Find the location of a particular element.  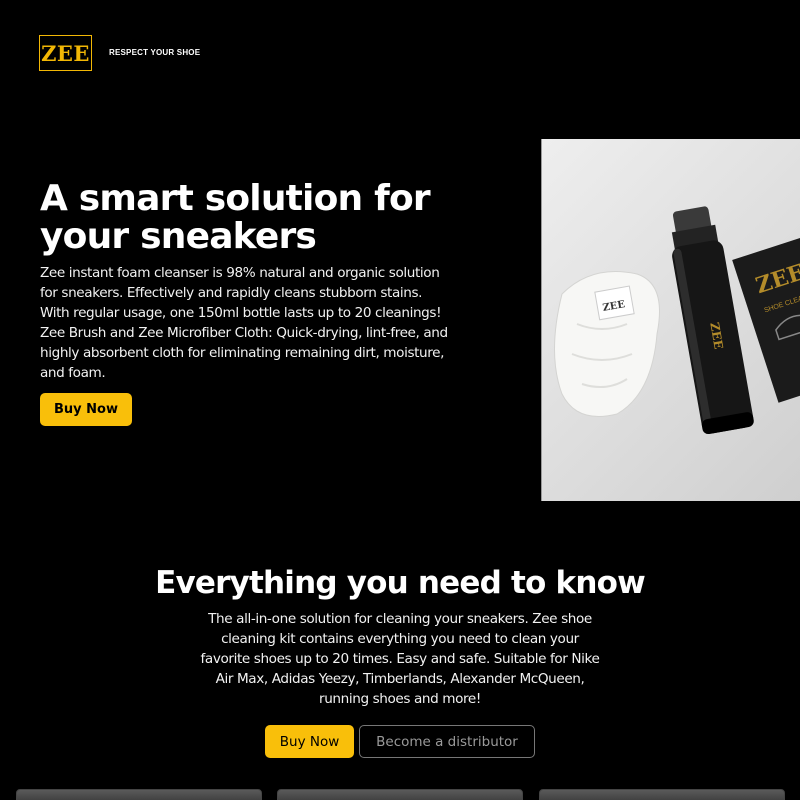

product-image: ZEE SHOE CLEANING KIT ZEE ZEE is located at coordinates (670, 320).